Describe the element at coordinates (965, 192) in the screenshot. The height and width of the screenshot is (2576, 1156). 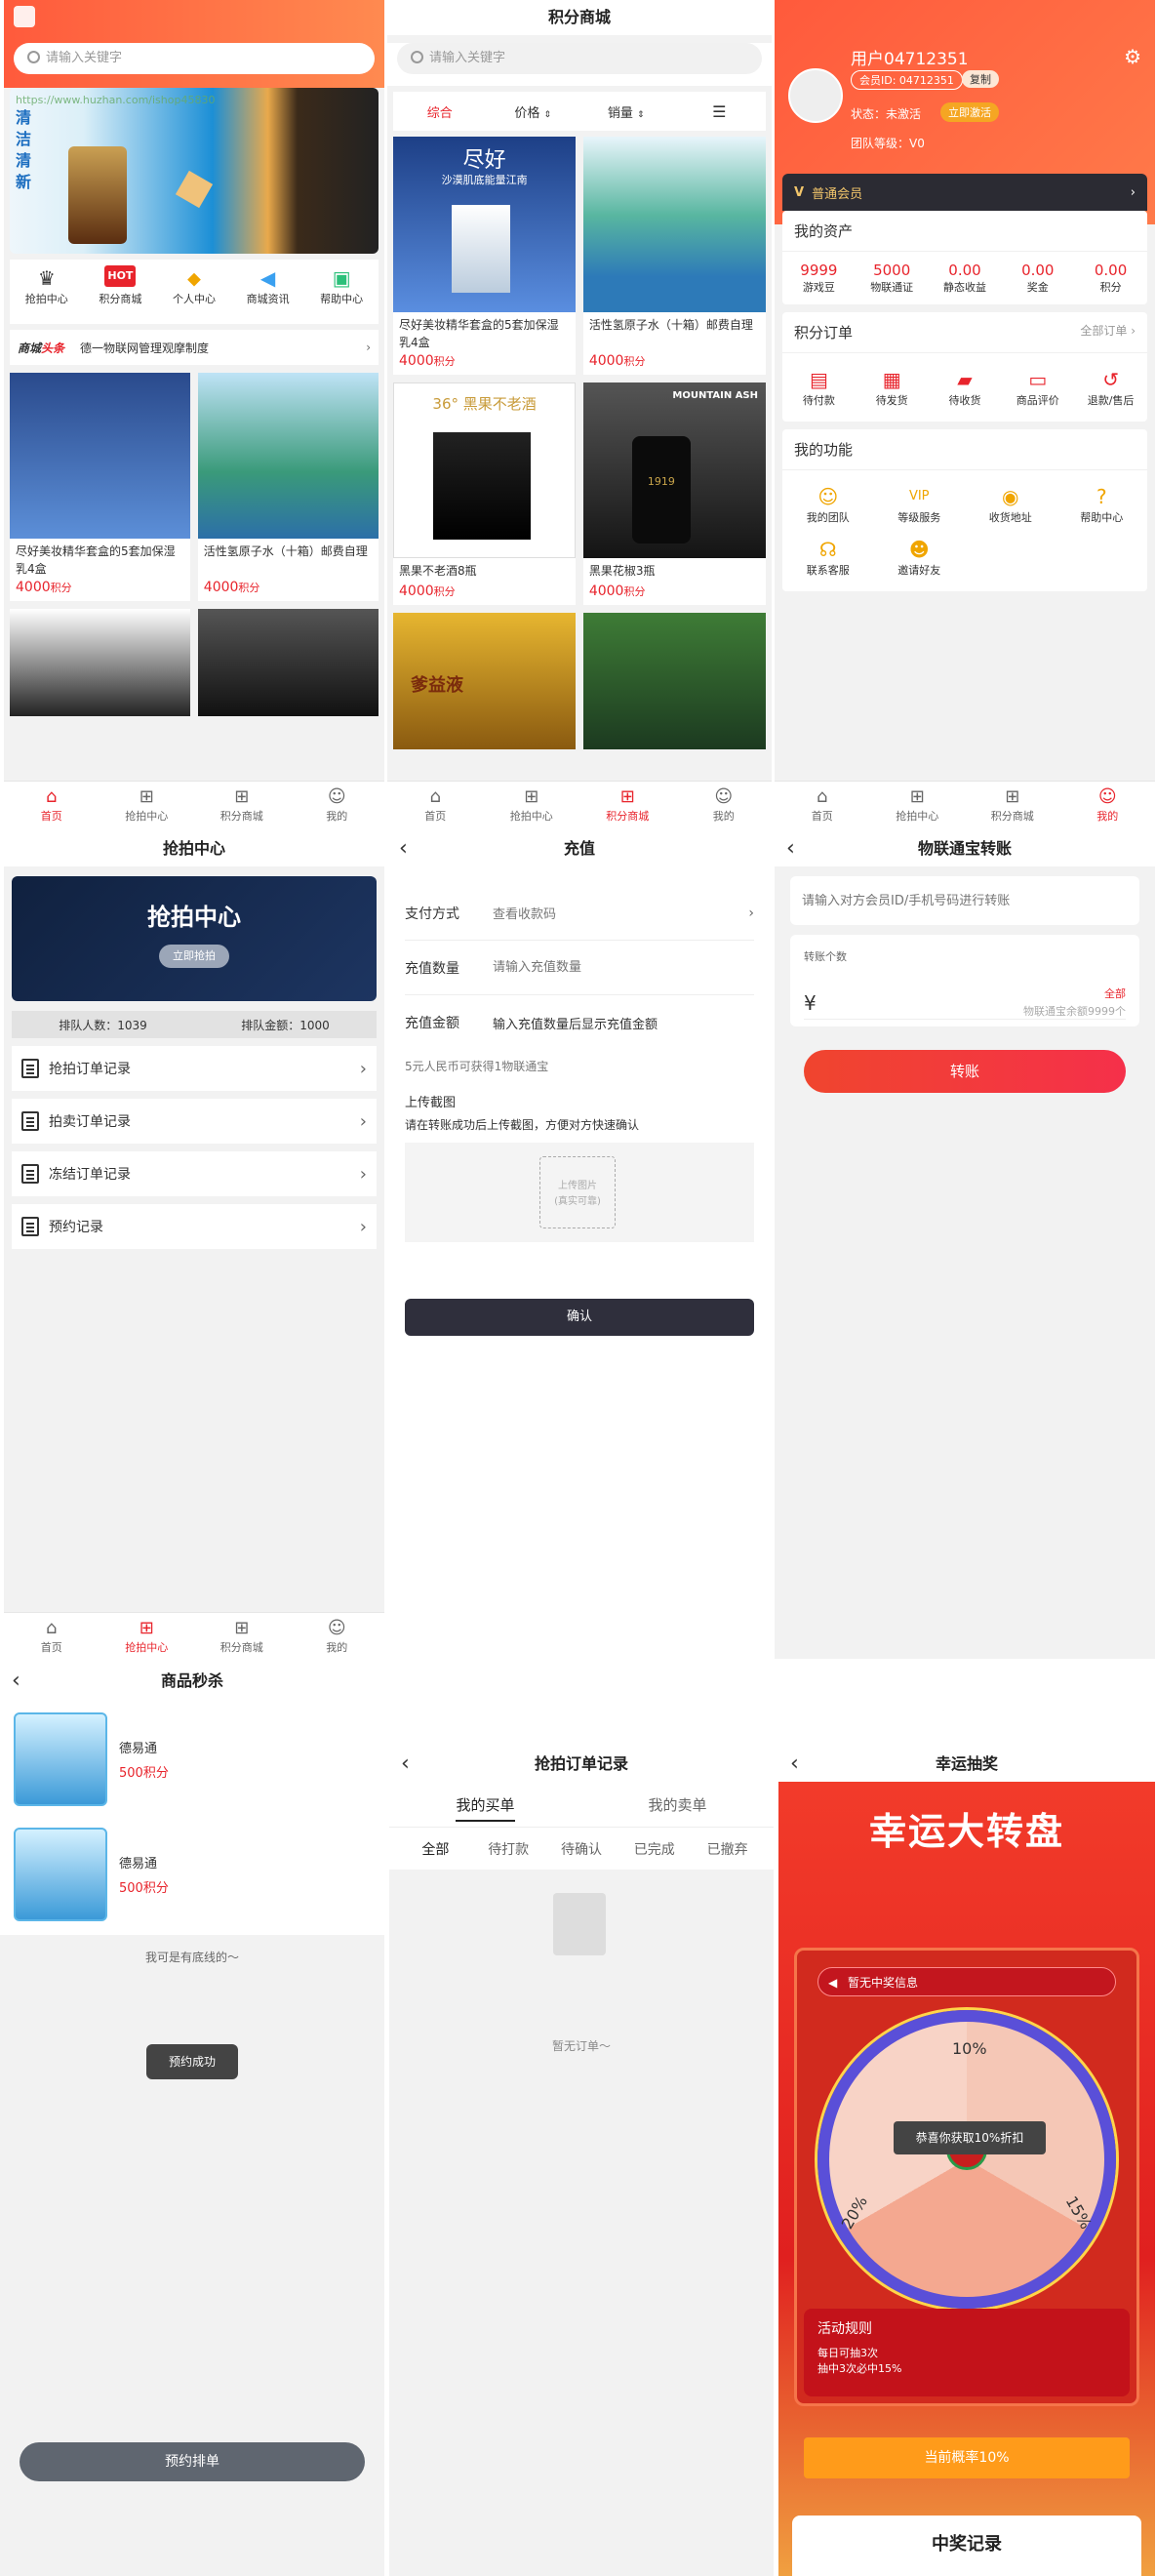
I see `vip-bar: V 普通会员 ›` at that location.